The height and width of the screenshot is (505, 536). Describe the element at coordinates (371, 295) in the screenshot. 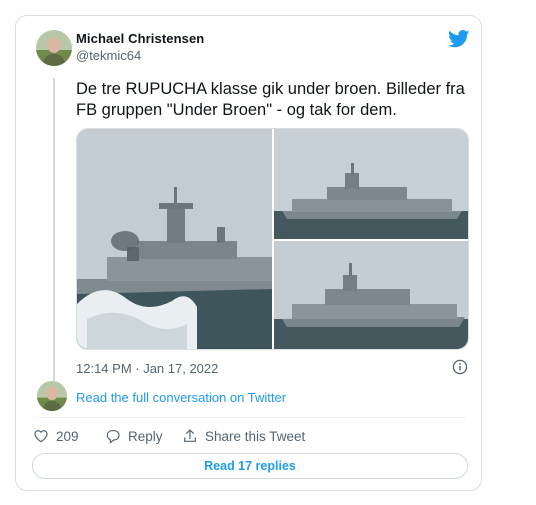

I see `ship-photo-right-bottom` at that location.